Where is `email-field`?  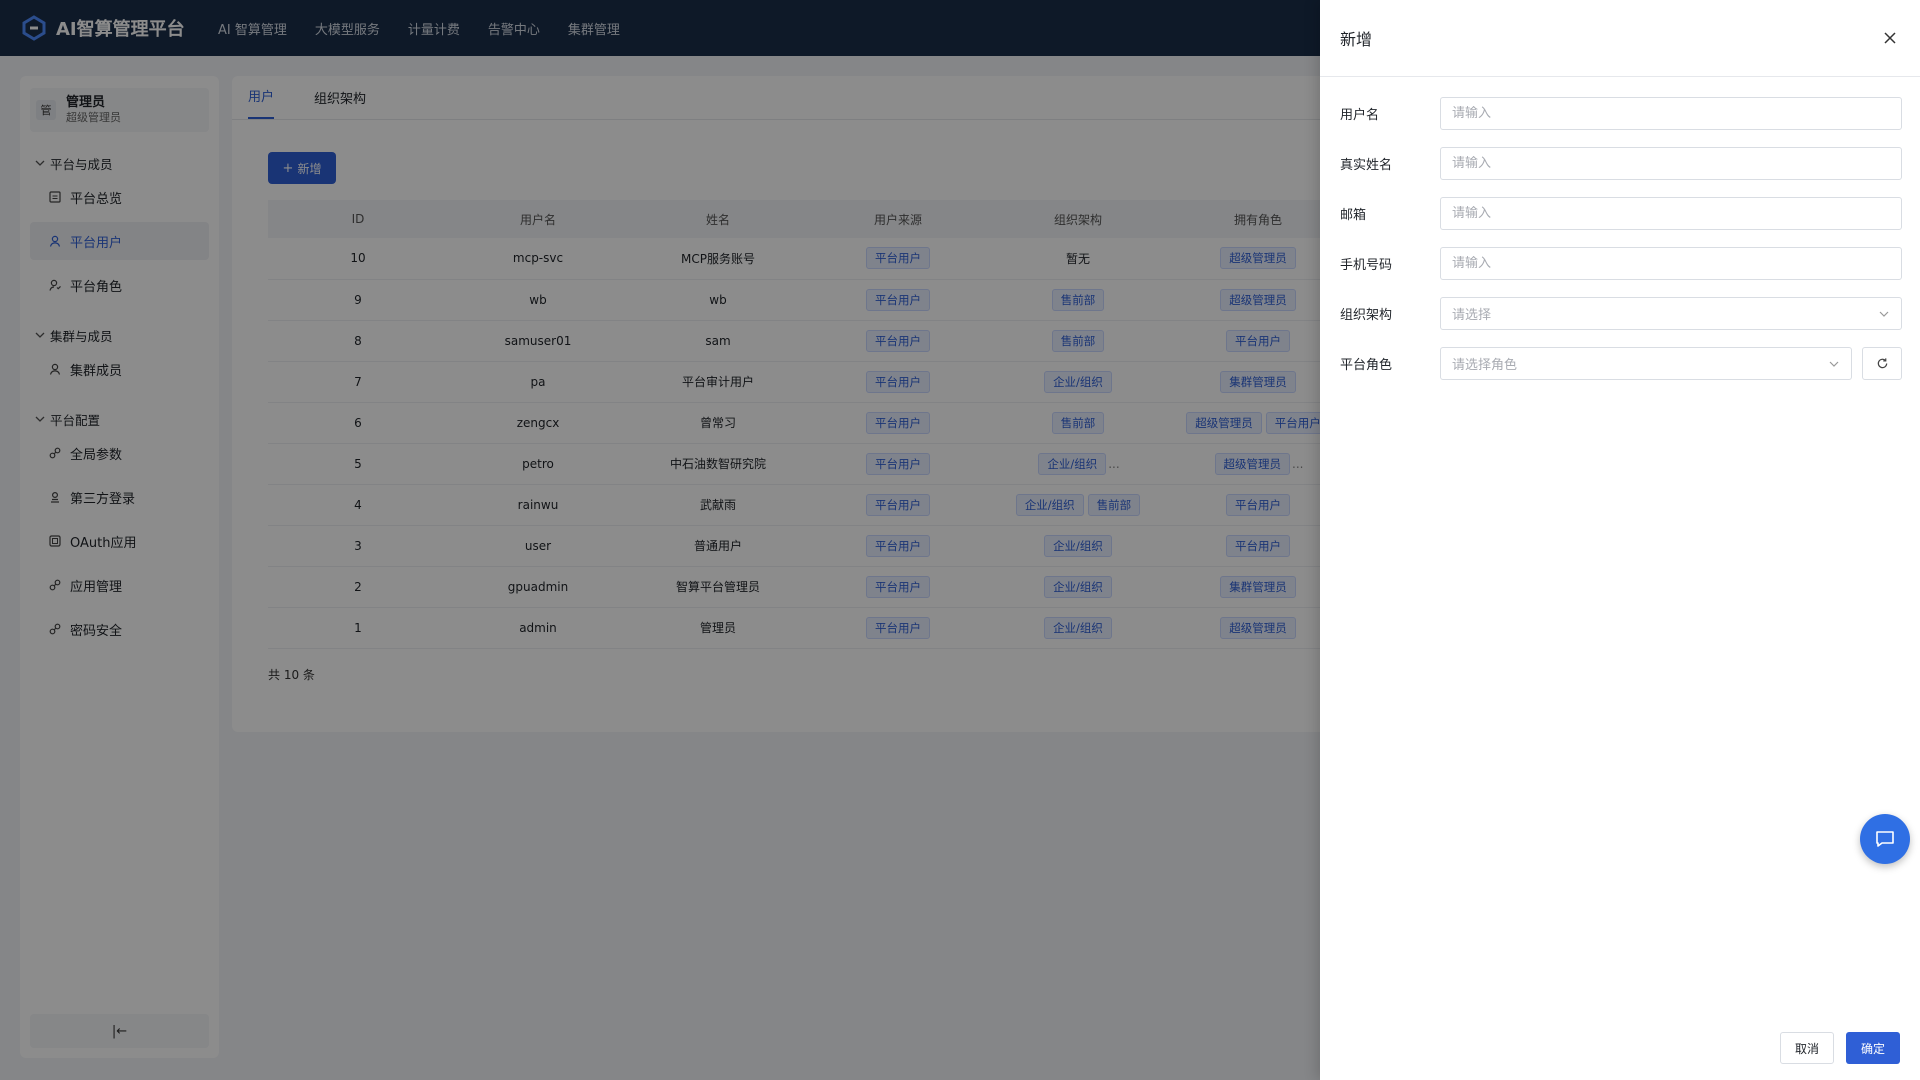
email-field is located at coordinates (1671, 213).